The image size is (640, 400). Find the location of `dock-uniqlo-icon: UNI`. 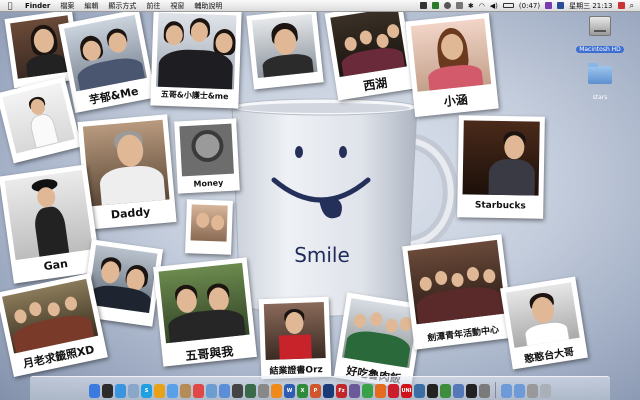

dock-uniqlo-icon: UNI is located at coordinates (406, 391).